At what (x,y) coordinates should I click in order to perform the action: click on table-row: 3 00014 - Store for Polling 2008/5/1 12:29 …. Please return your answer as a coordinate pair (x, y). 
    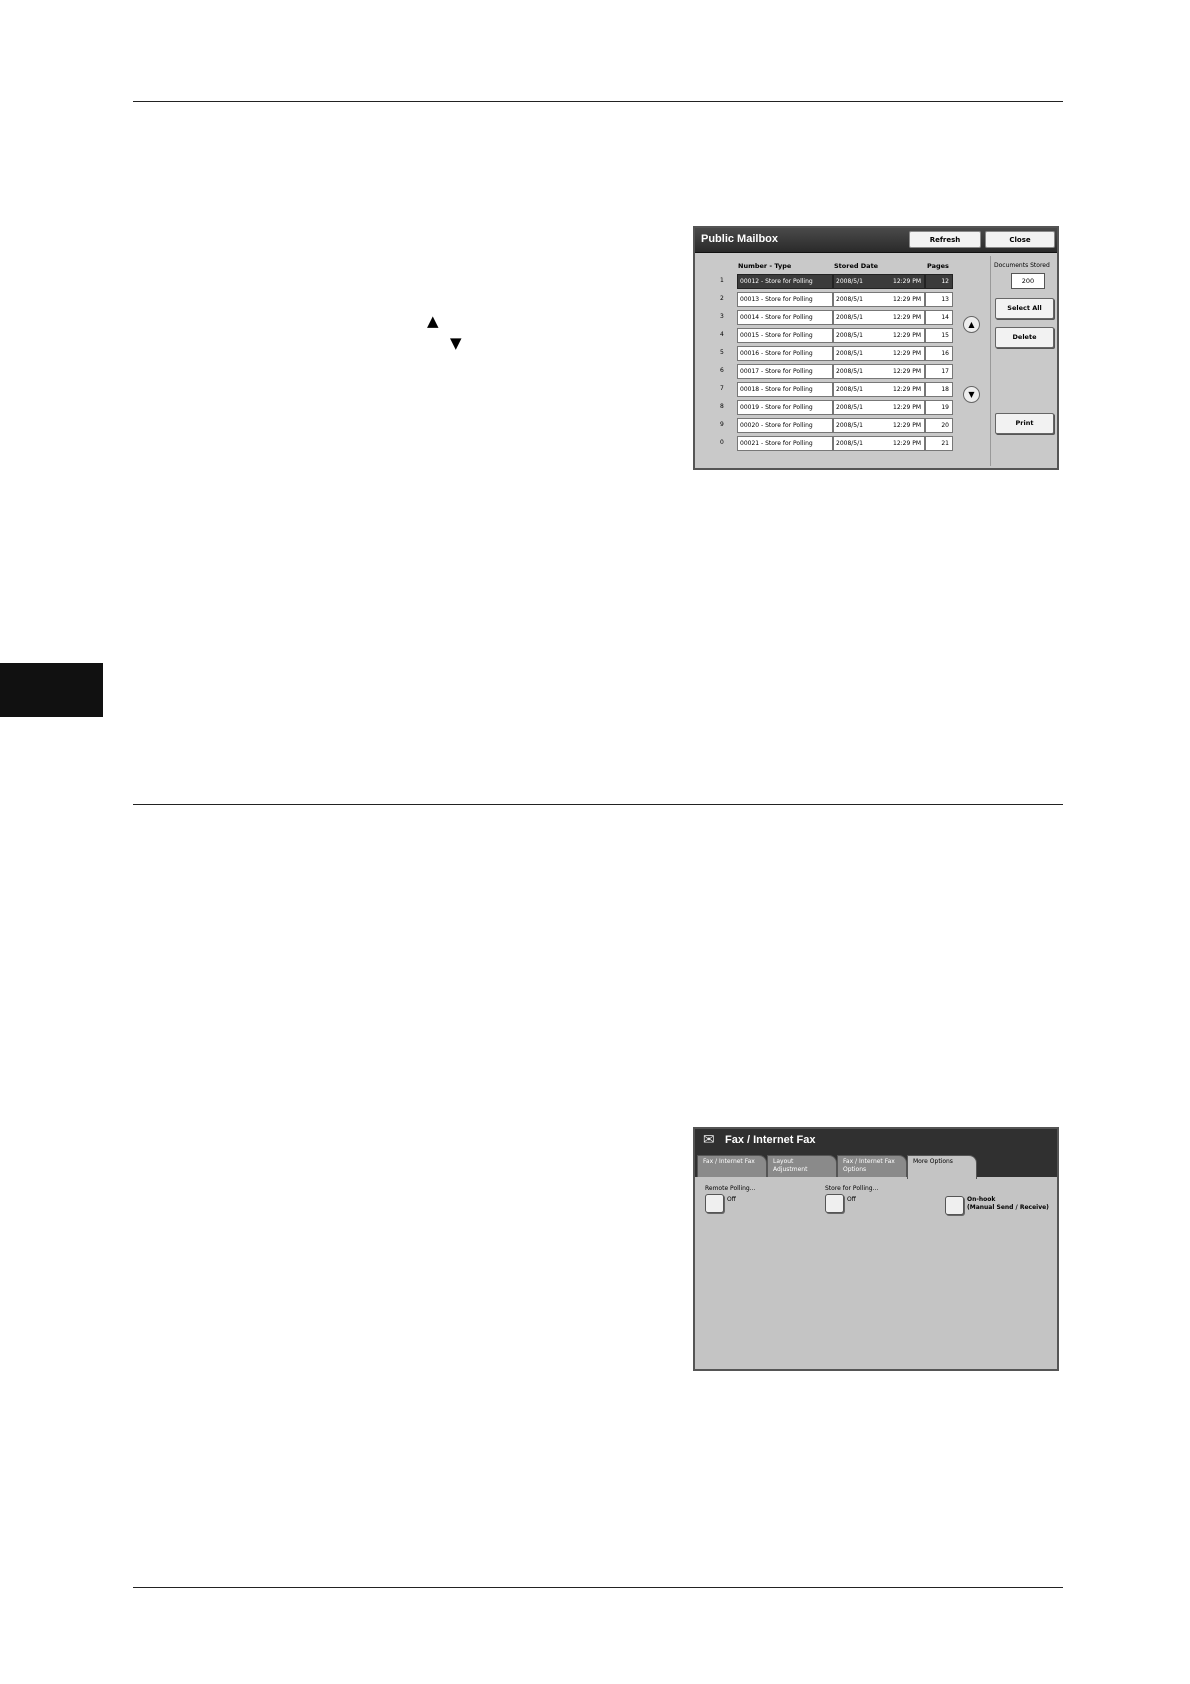
    Looking at the image, I should click on (826, 317).